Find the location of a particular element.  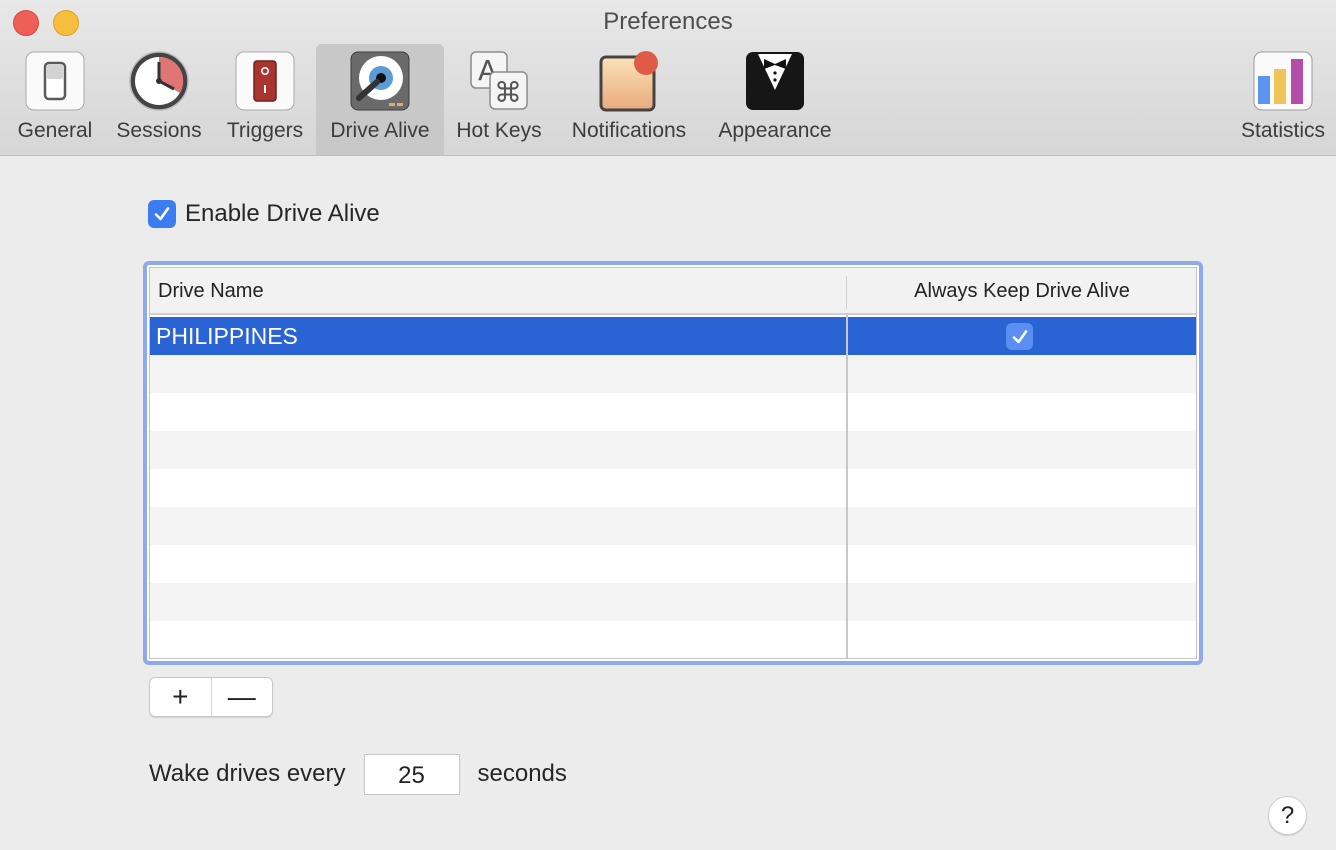

notification-badge-icon is located at coordinates (628, 81).